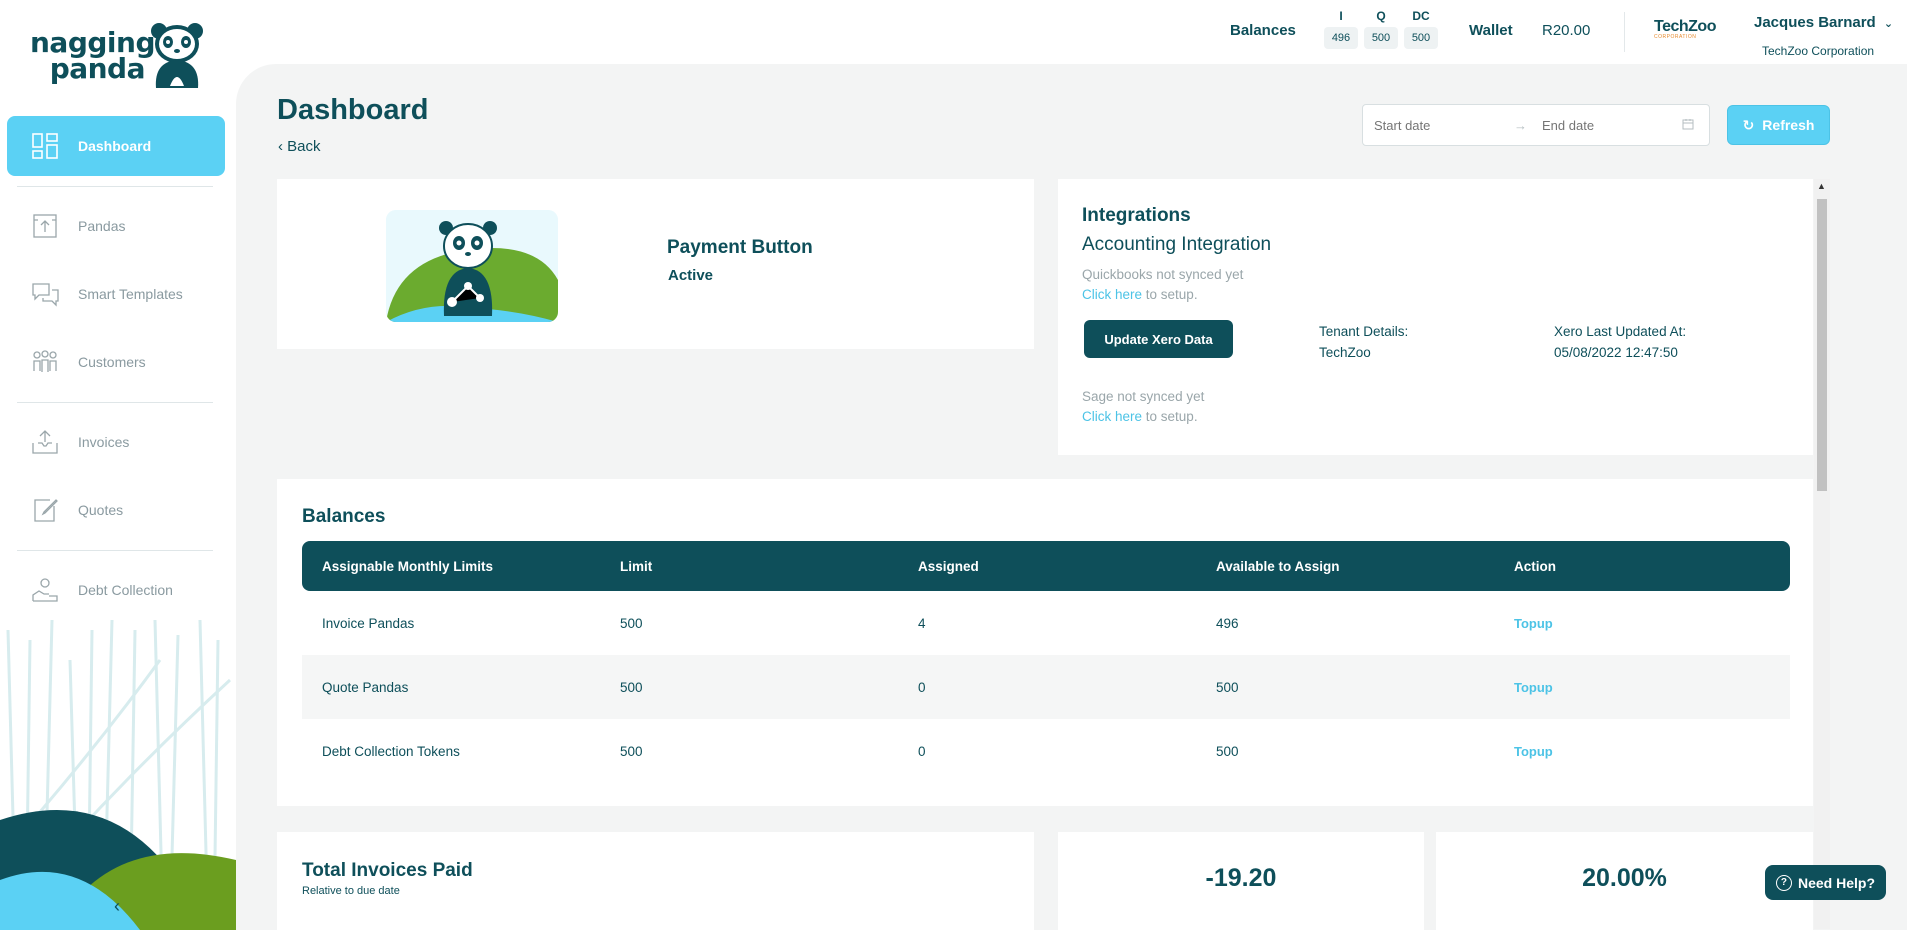  I want to click on chat-icon, so click(45, 294).